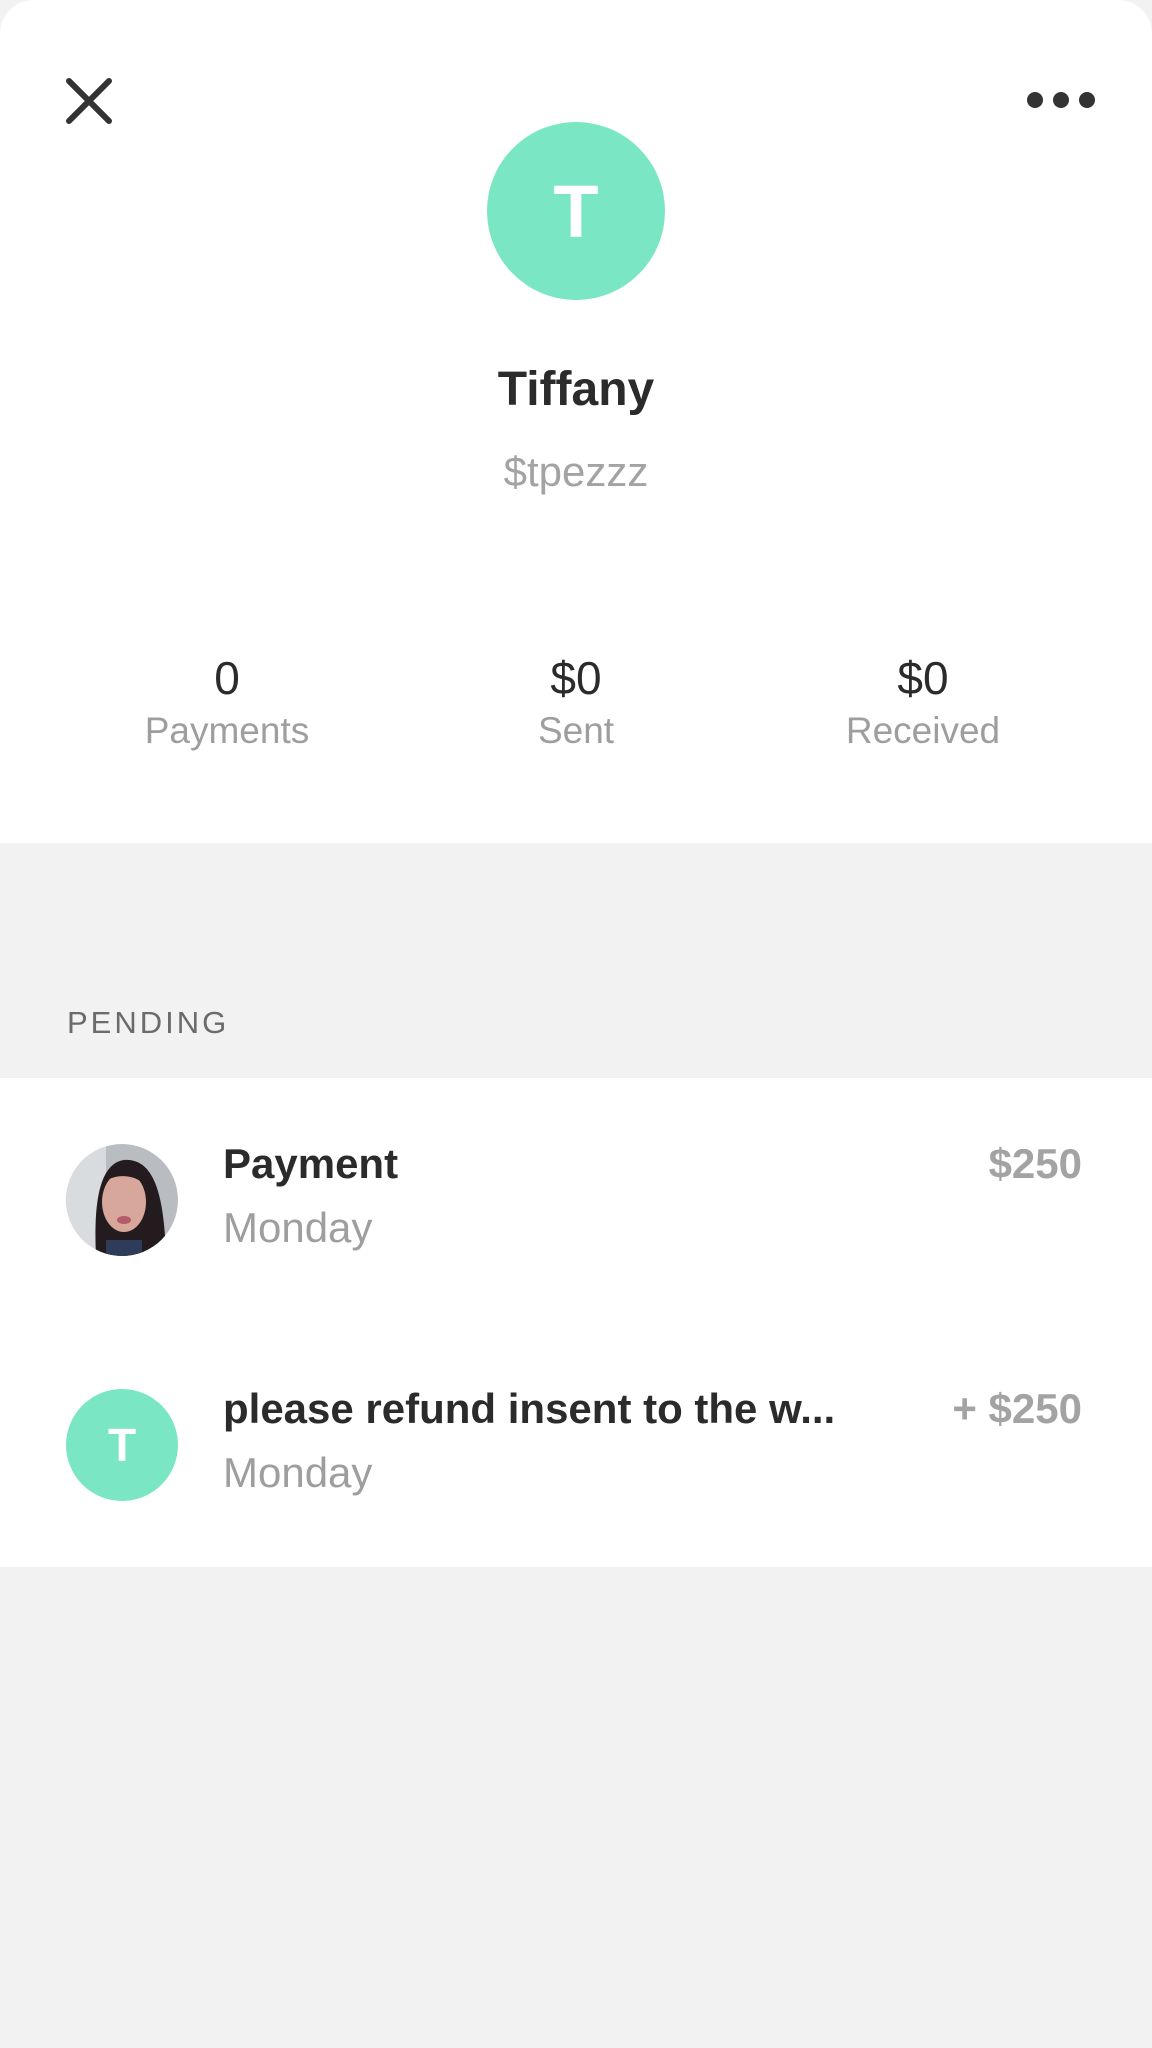 This screenshot has height=2048, width=1152. What do you see at coordinates (227, 730) in the screenshot?
I see `stat-payments-label: Payments` at bounding box center [227, 730].